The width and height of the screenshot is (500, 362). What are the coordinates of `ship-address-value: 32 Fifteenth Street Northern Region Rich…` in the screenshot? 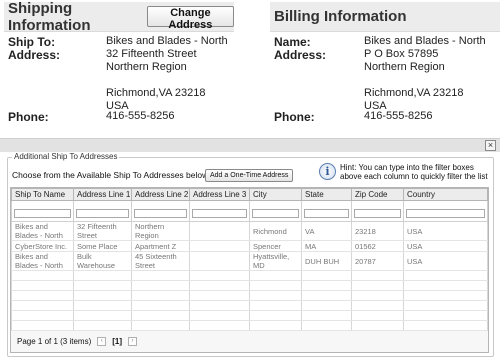 It's located at (155, 80).